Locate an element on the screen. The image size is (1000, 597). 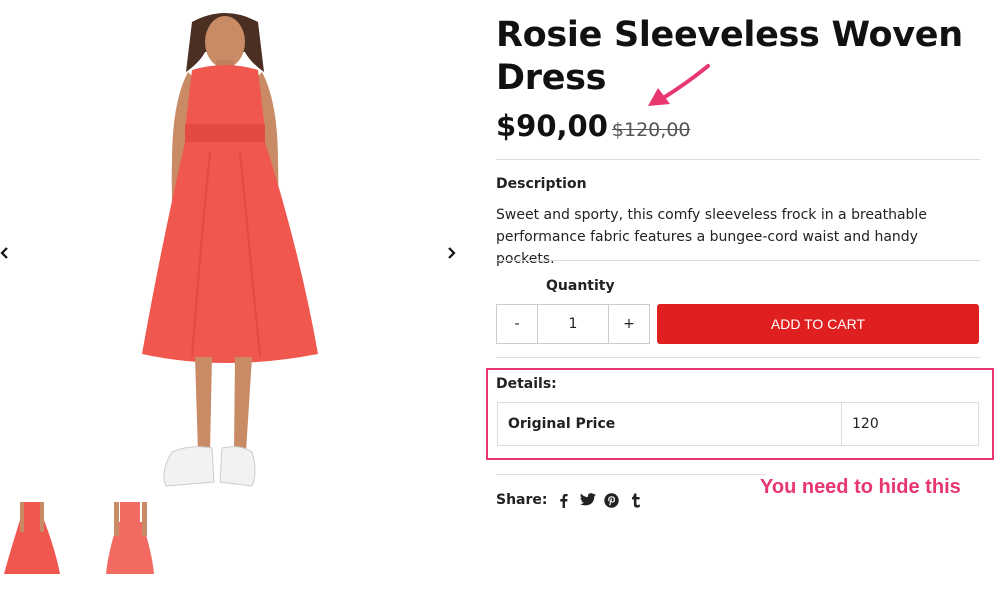
product-title: Rosie Sleeveless Woven Dress is located at coordinates (729, 56).